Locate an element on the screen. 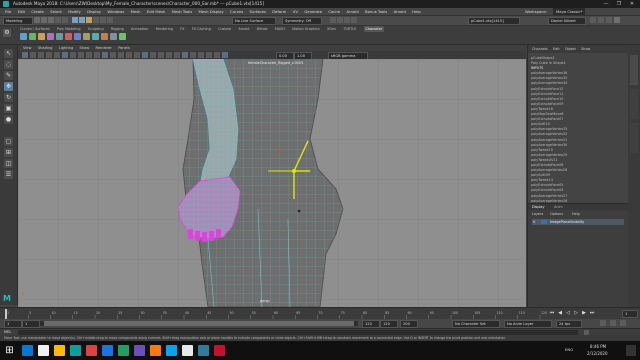 The image size is (640, 360). channel-box-tab-show: Show is located at coordinates (585, 49).